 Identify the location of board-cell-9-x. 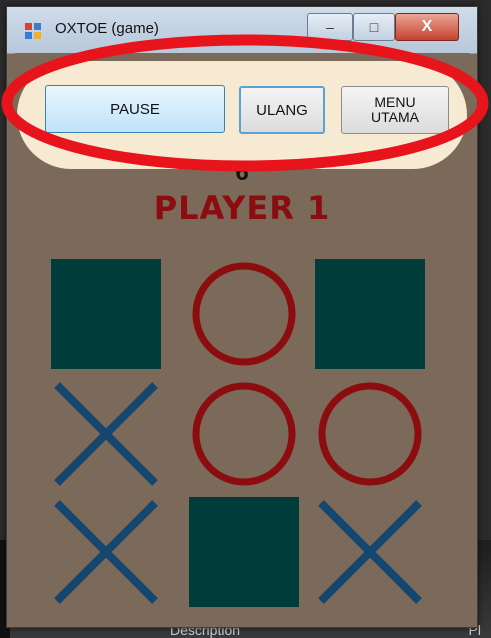
(370, 552).